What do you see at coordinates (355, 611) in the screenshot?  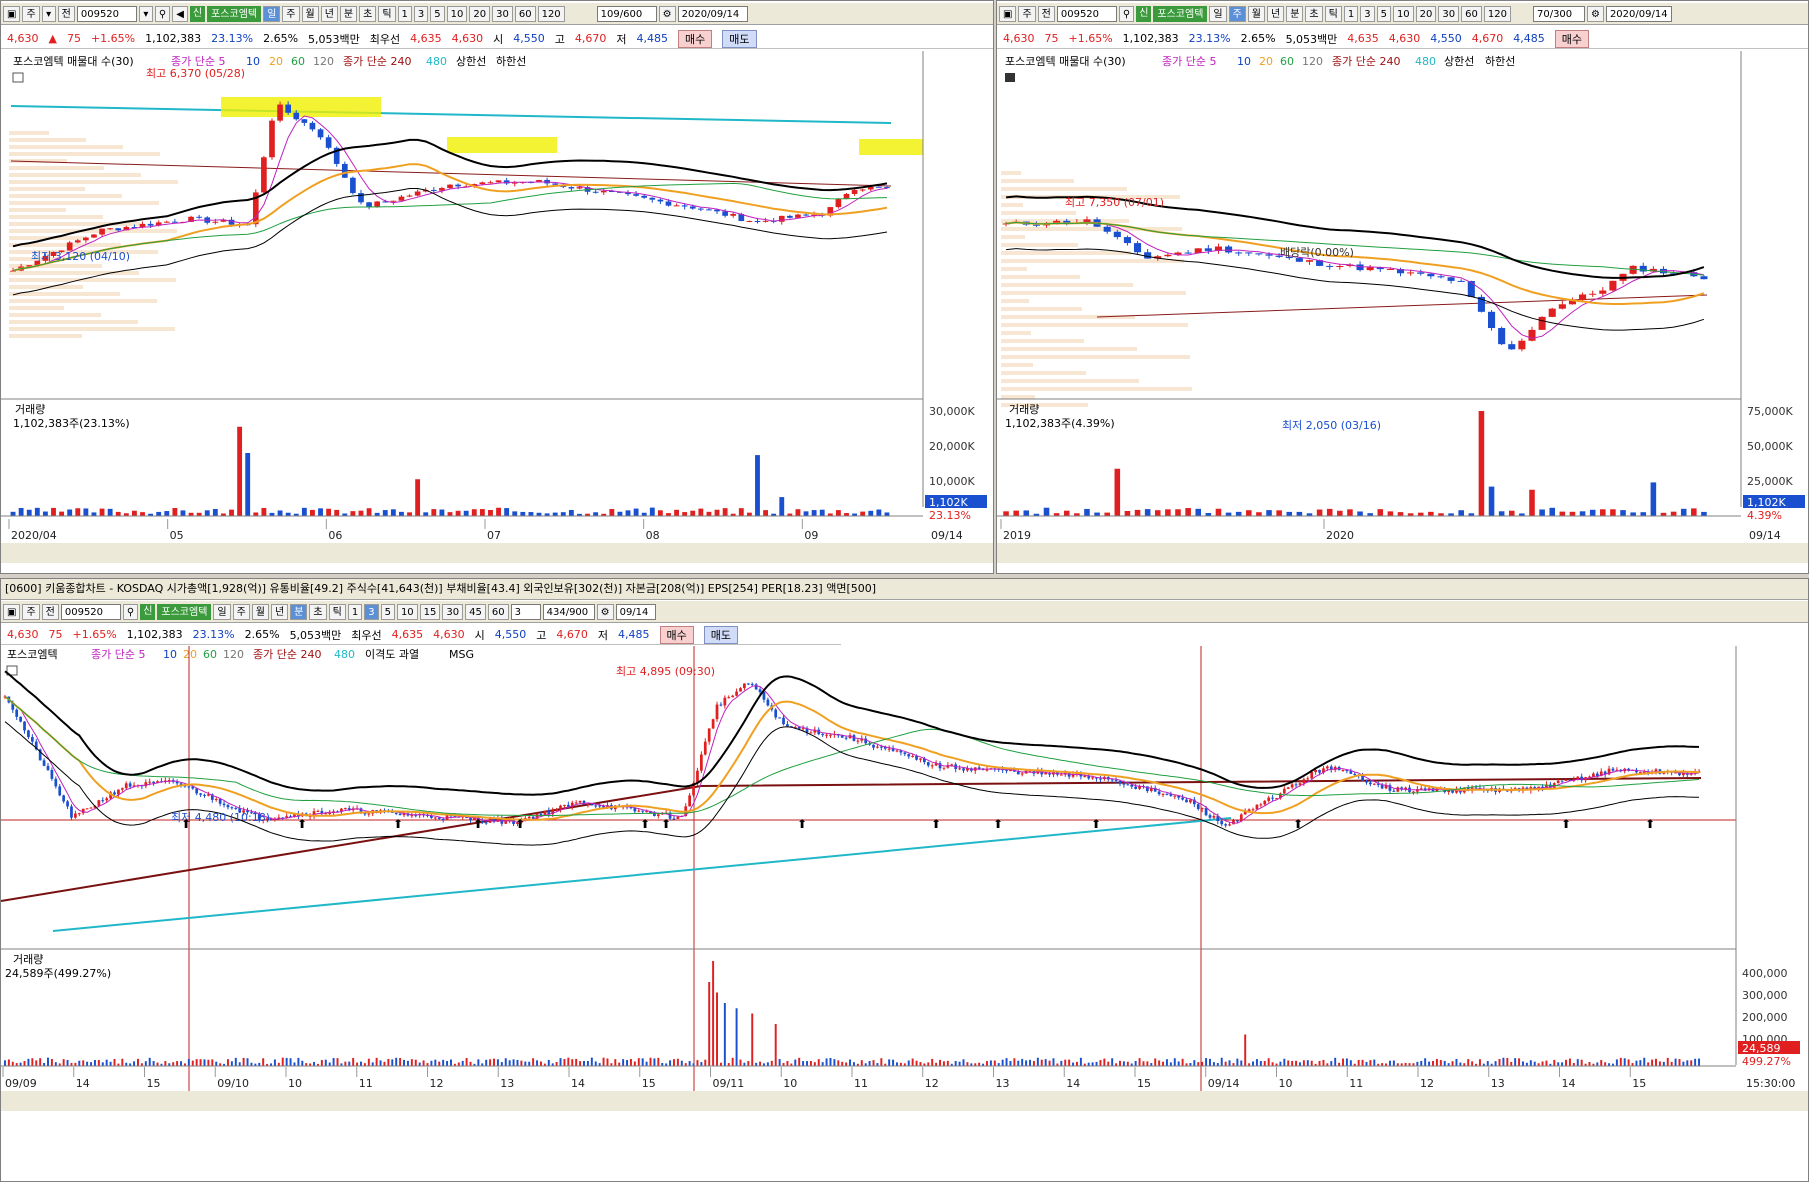 I see `min-1: 1` at bounding box center [355, 611].